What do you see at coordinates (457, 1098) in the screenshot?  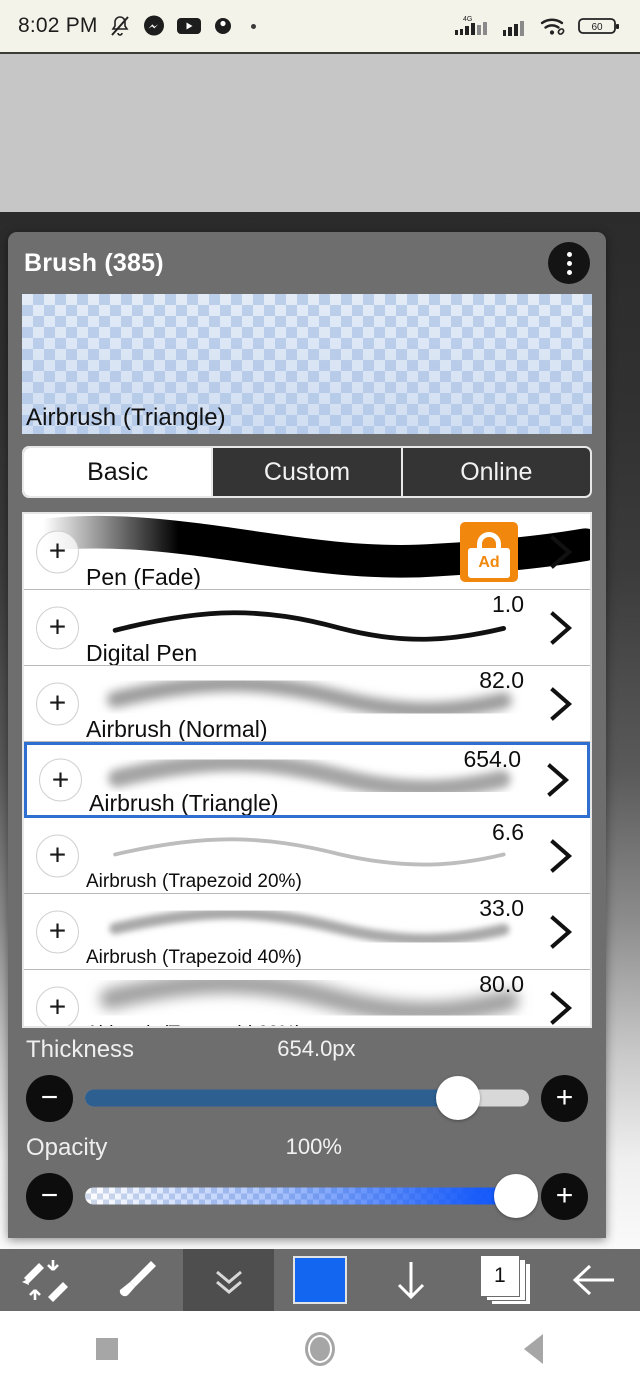 I see `thickness-slider-thumb` at bounding box center [457, 1098].